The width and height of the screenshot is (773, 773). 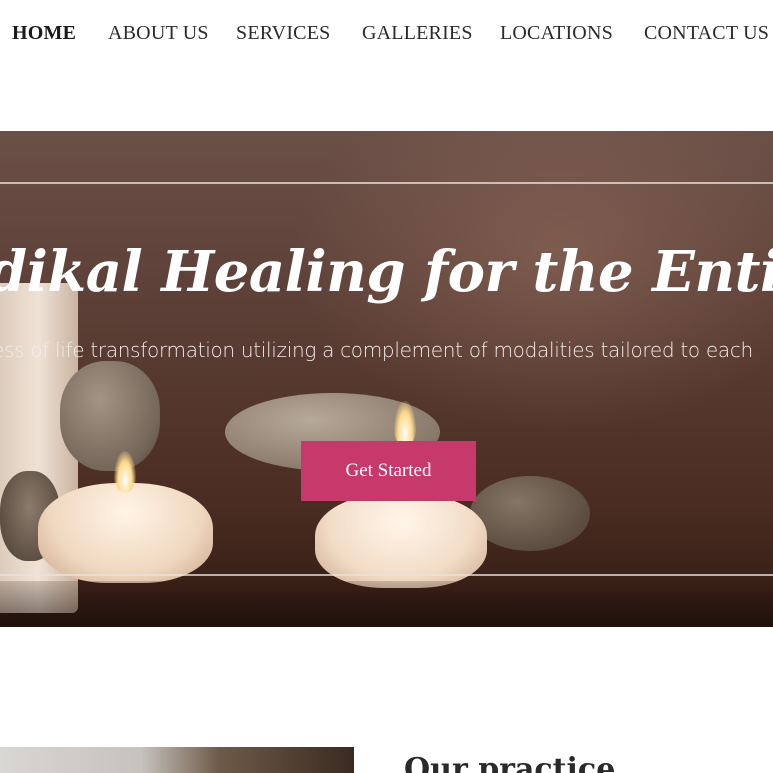 What do you see at coordinates (706, 35) in the screenshot?
I see `nav-item-contact-us: CONTACT US` at bounding box center [706, 35].